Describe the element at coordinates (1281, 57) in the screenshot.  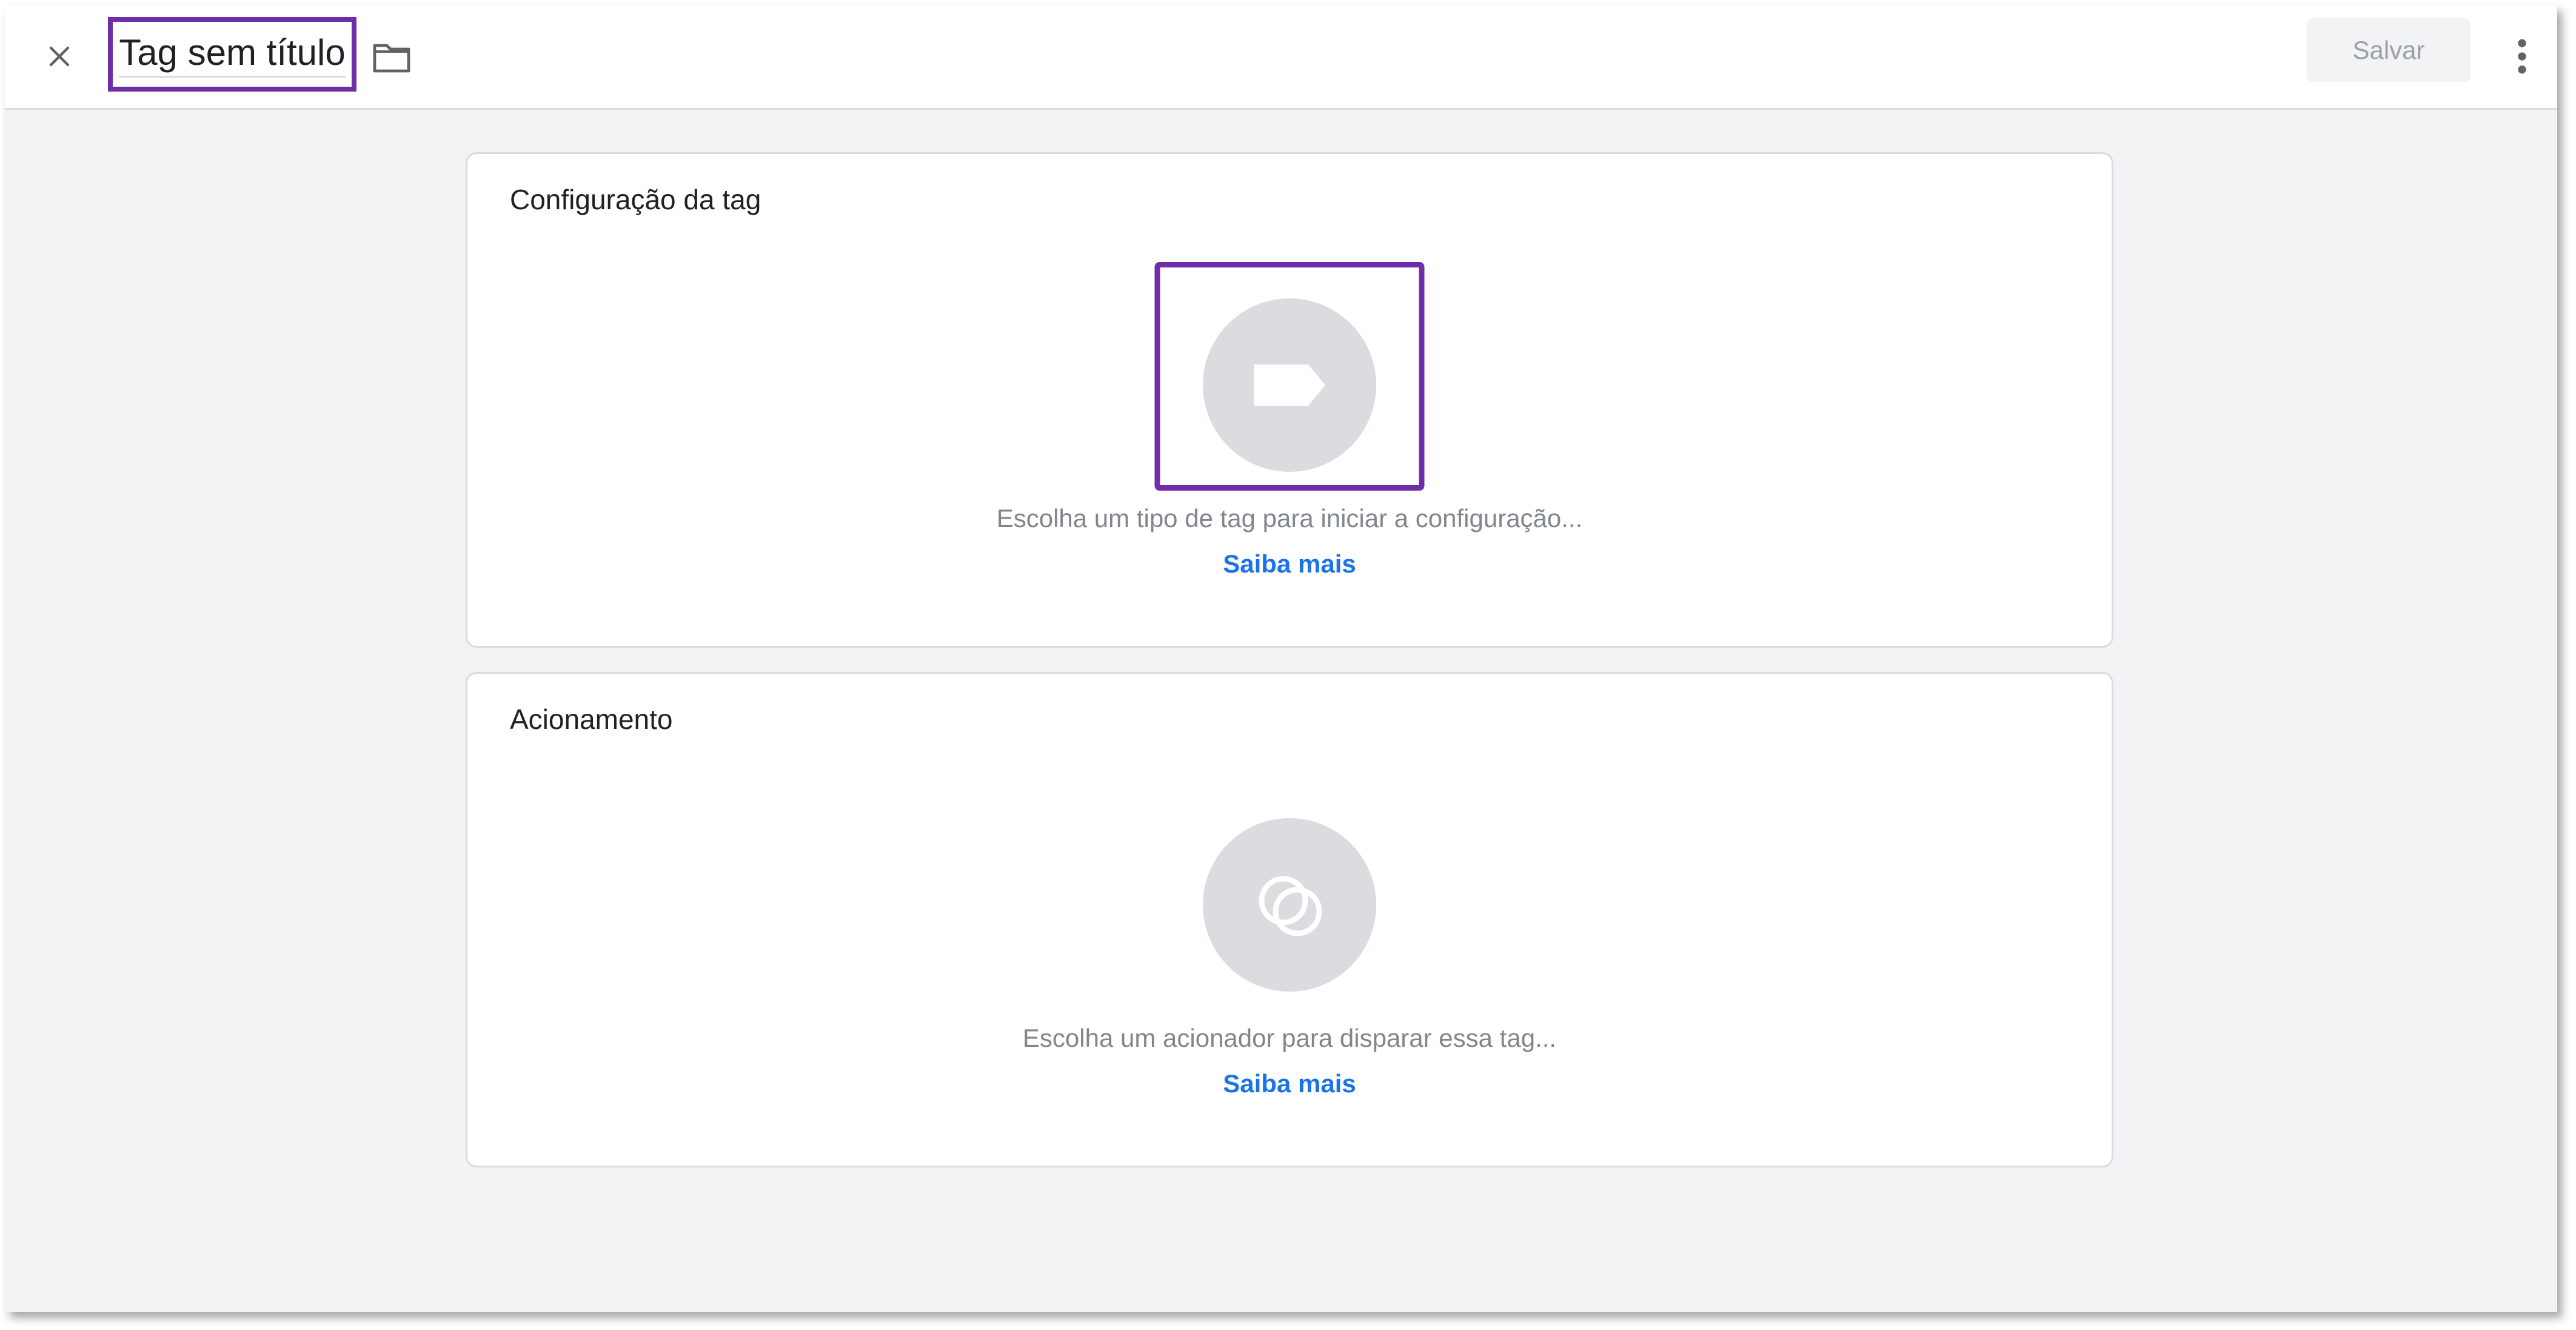
I see `top-bar: Tag sem título Salvar` at that location.